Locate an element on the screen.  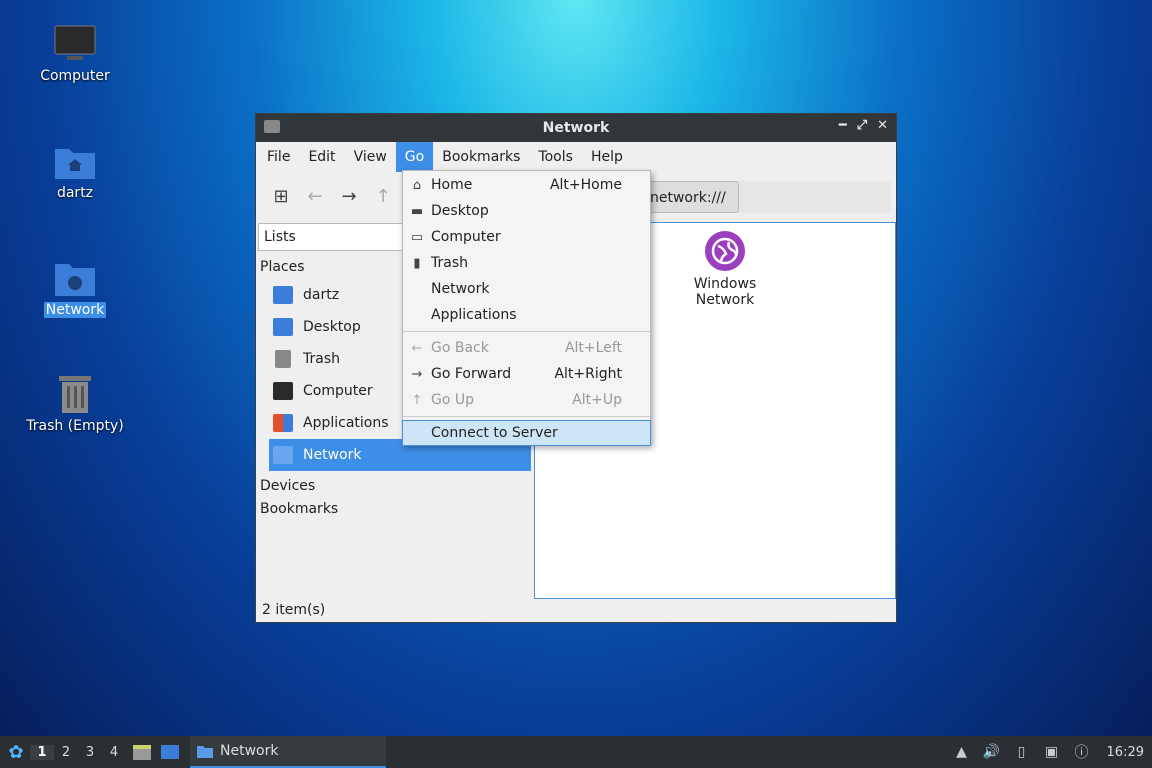
clipboard-icon: ▯ is located at coordinates (1022, 752).